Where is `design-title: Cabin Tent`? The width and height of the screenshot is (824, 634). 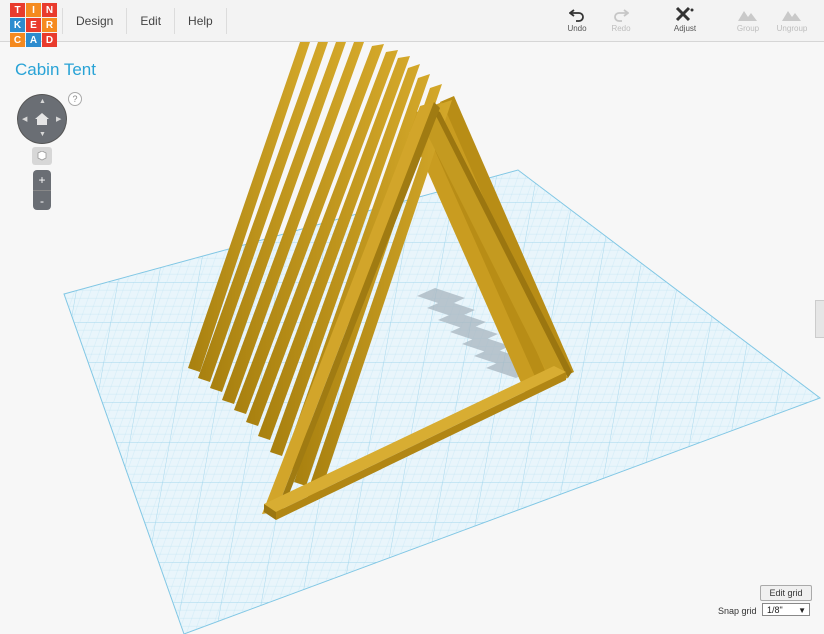
design-title: Cabin Tent is located at coordinates (55, 70).